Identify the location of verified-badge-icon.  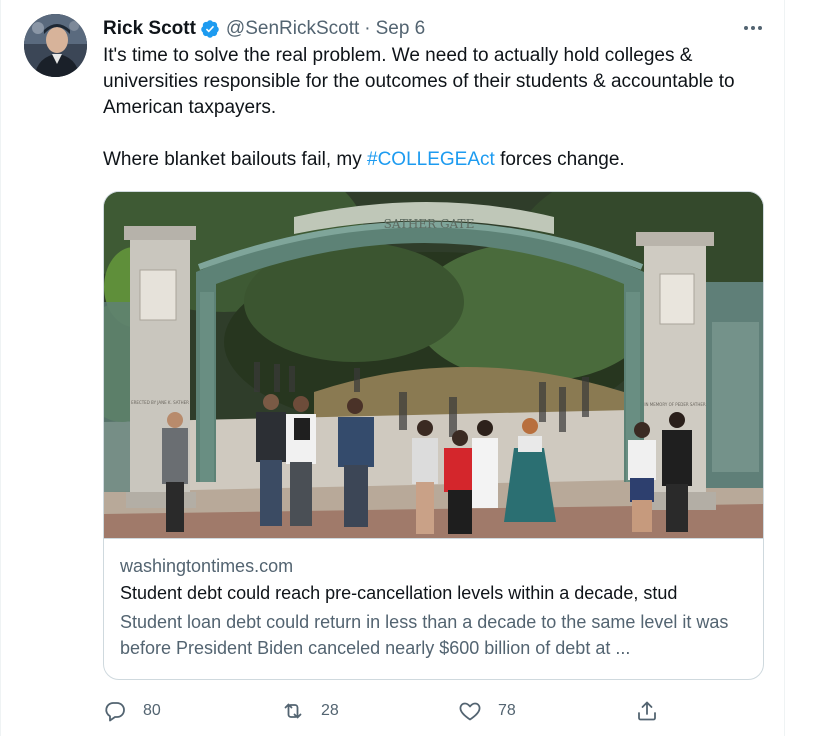
(210, 29).